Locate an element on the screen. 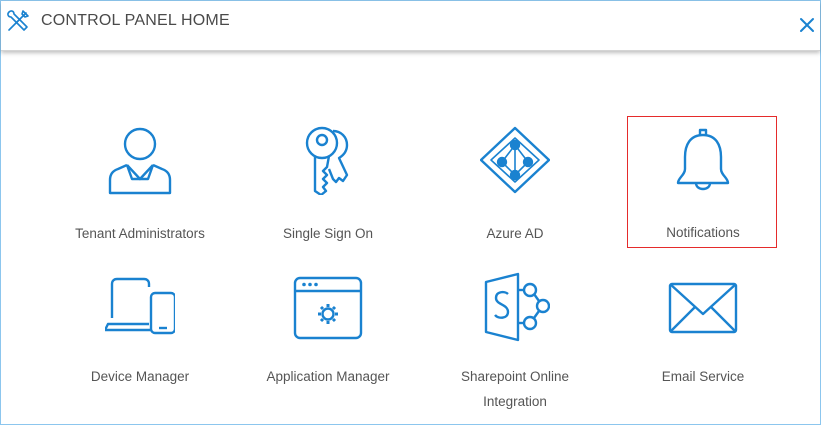 The image size is (821, 425). tile-device-manager: Device Manager is located at coordinates (139, 338).